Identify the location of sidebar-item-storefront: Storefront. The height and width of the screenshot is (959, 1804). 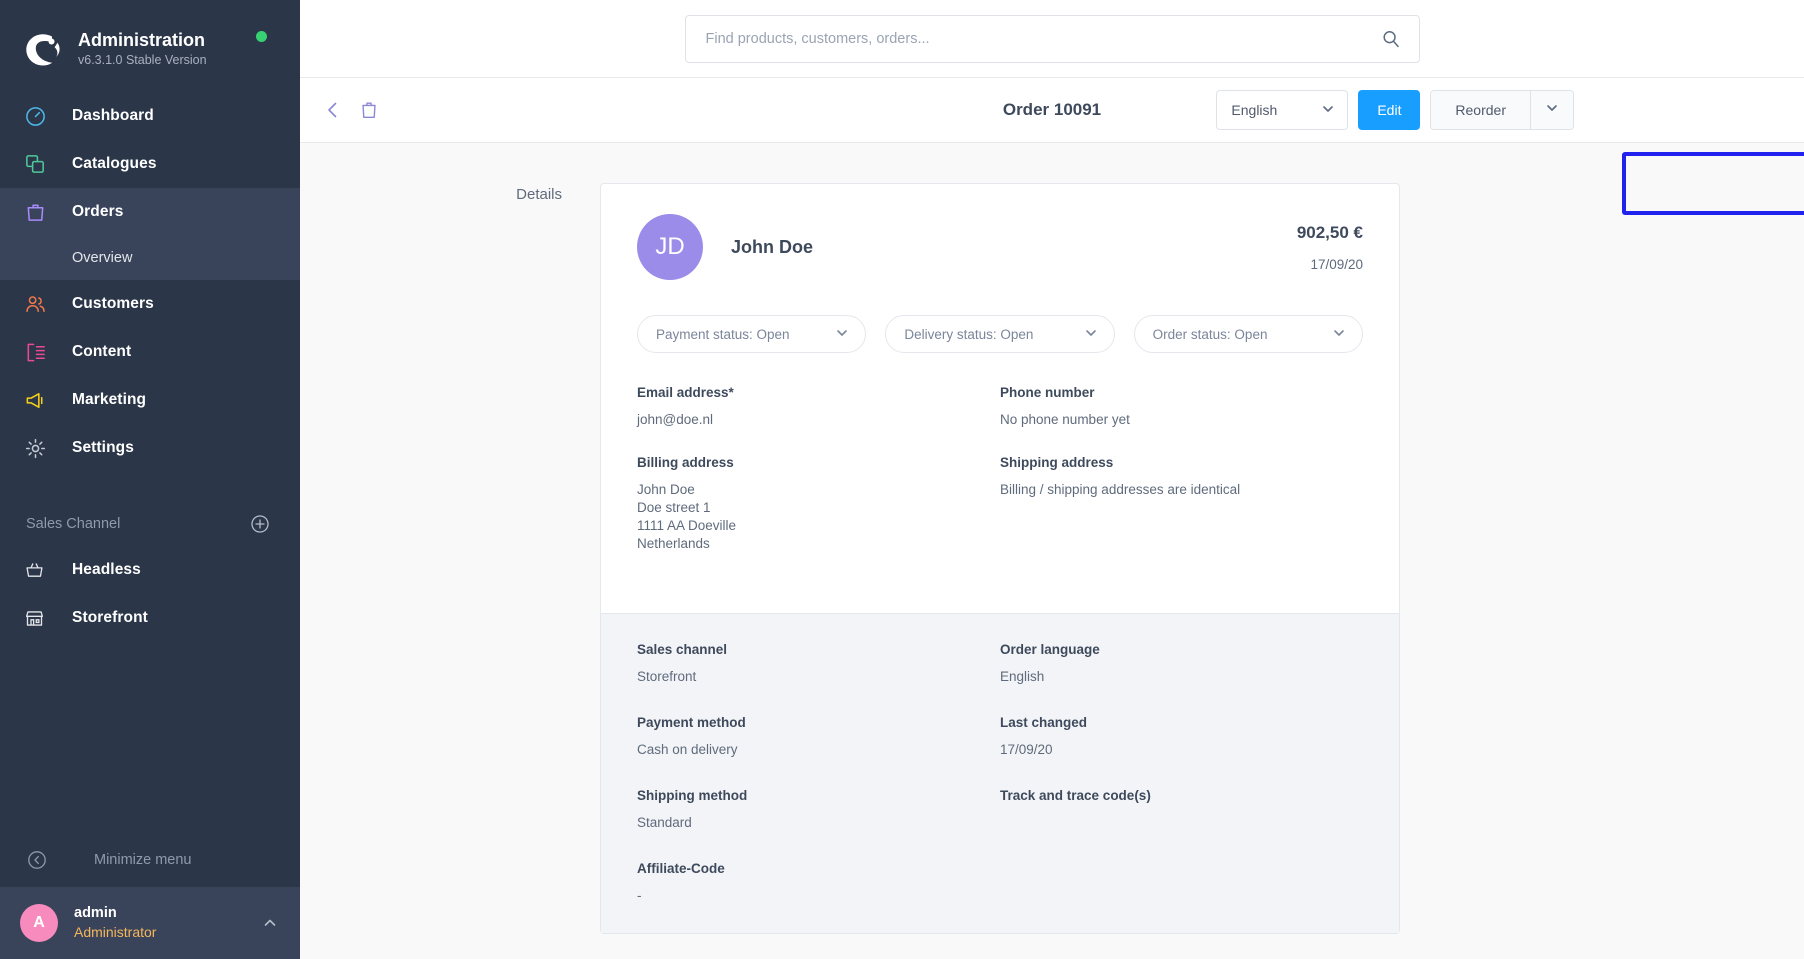
(150, 618).